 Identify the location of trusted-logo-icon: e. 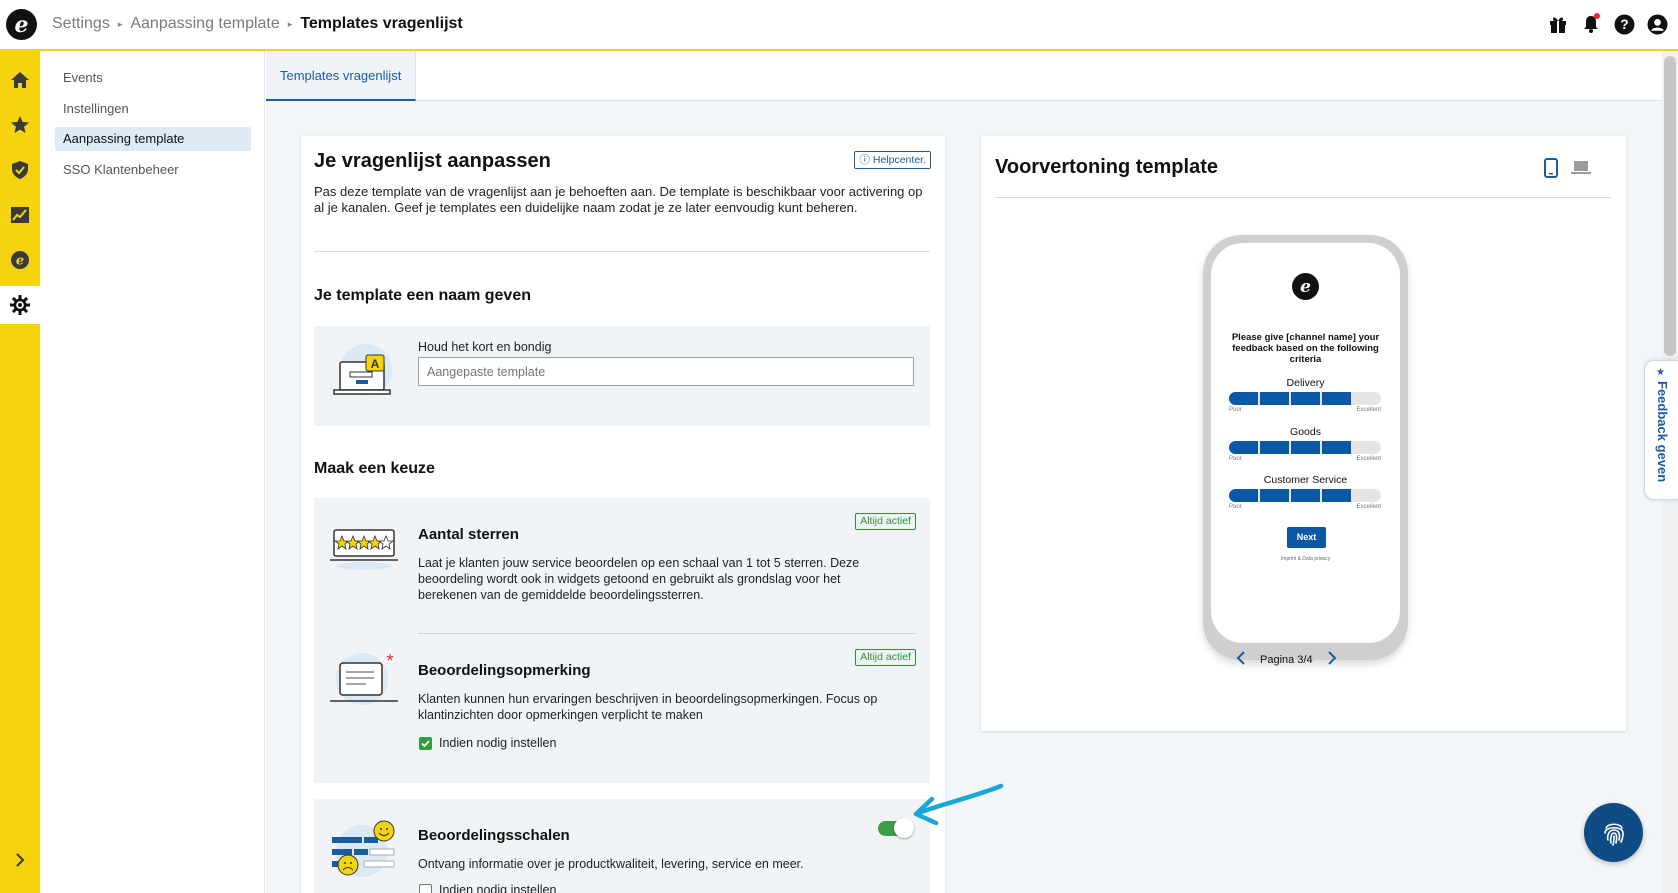
(20, 260).